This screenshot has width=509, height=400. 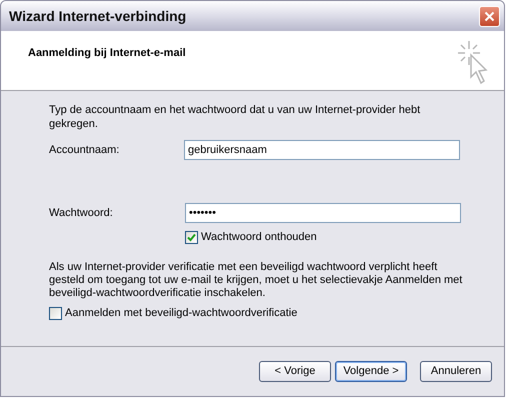 What do you see at coordinates (107, 52) in the screenshot?
I see `page-title: Aanmelding bij Internet-e-mail` at bounding box center [107, 52].